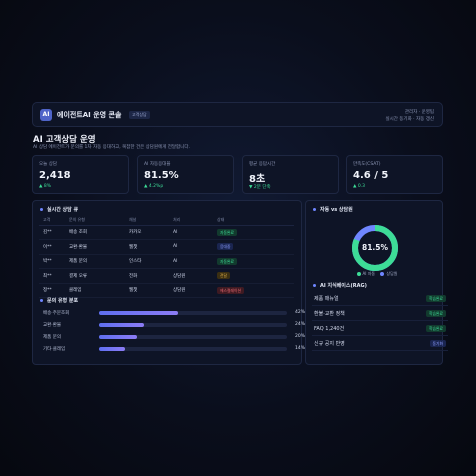 The height and width of the screenshot is (476, 476). What do you see at coordinates (52, 290) in the screenshot?
I see `customer-cell: 정**` at bounding box center [52, 290].